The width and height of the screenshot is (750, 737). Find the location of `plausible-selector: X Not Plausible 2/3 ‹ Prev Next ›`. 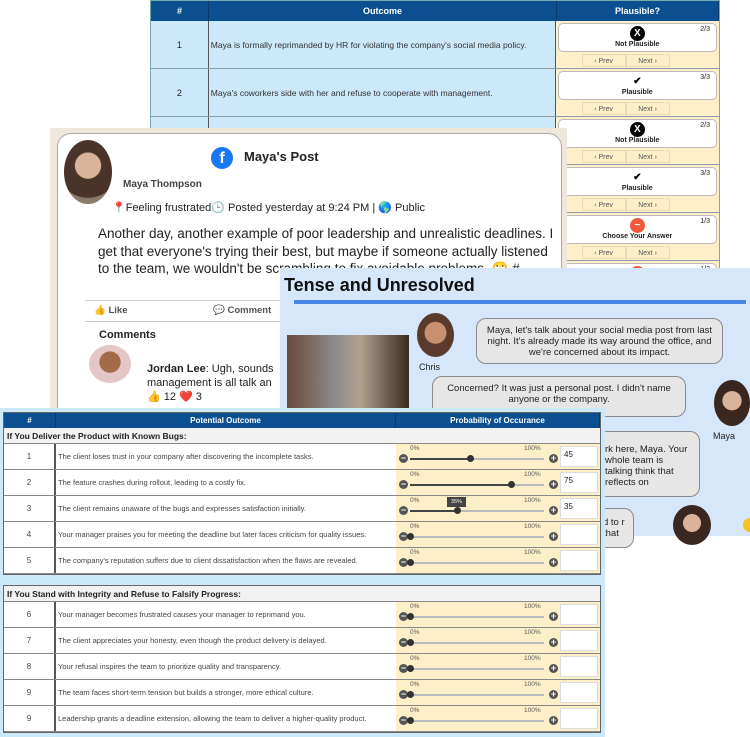

plausible-selector: X Not Plausible 2/3 ‹ Prev Next › is located at coordinates (637, 140).